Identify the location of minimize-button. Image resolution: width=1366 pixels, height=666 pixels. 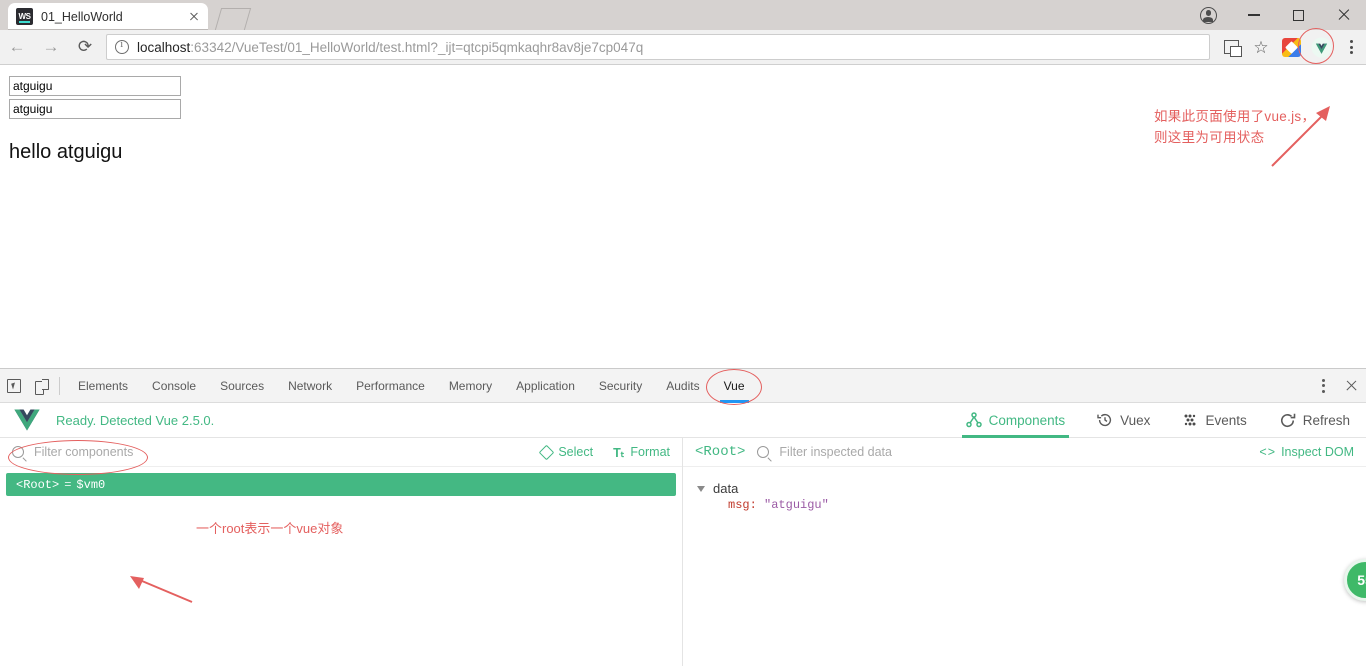
(1253, 15).